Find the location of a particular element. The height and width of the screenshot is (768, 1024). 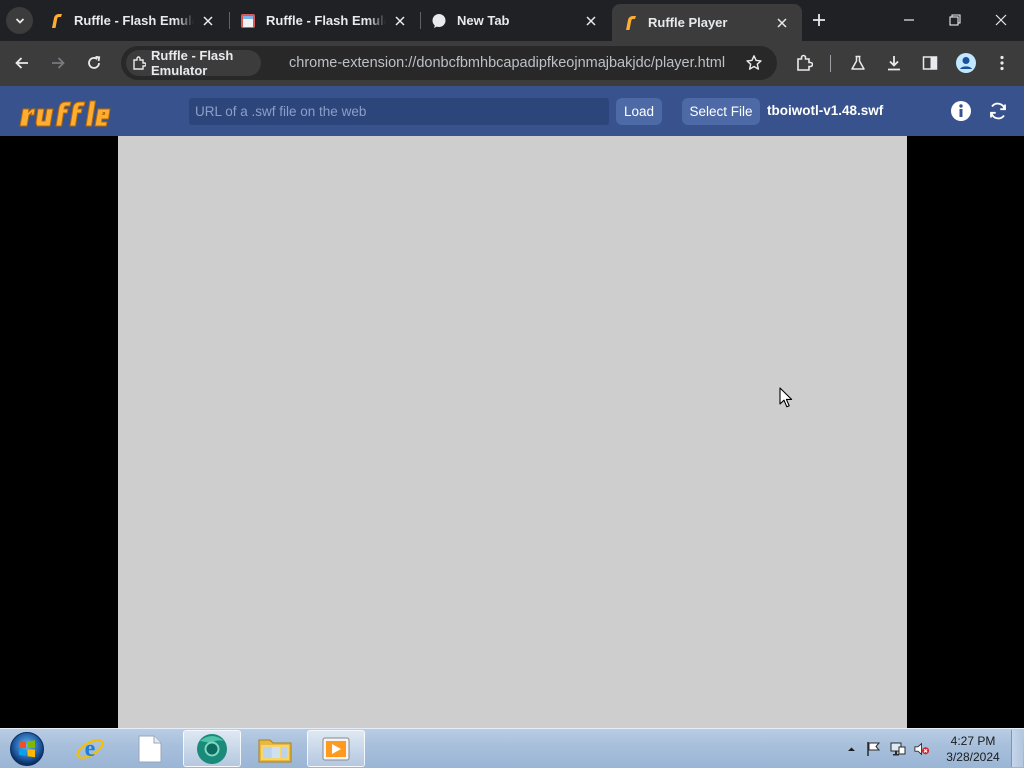

extension-icon is located at coordinates (139, 63).